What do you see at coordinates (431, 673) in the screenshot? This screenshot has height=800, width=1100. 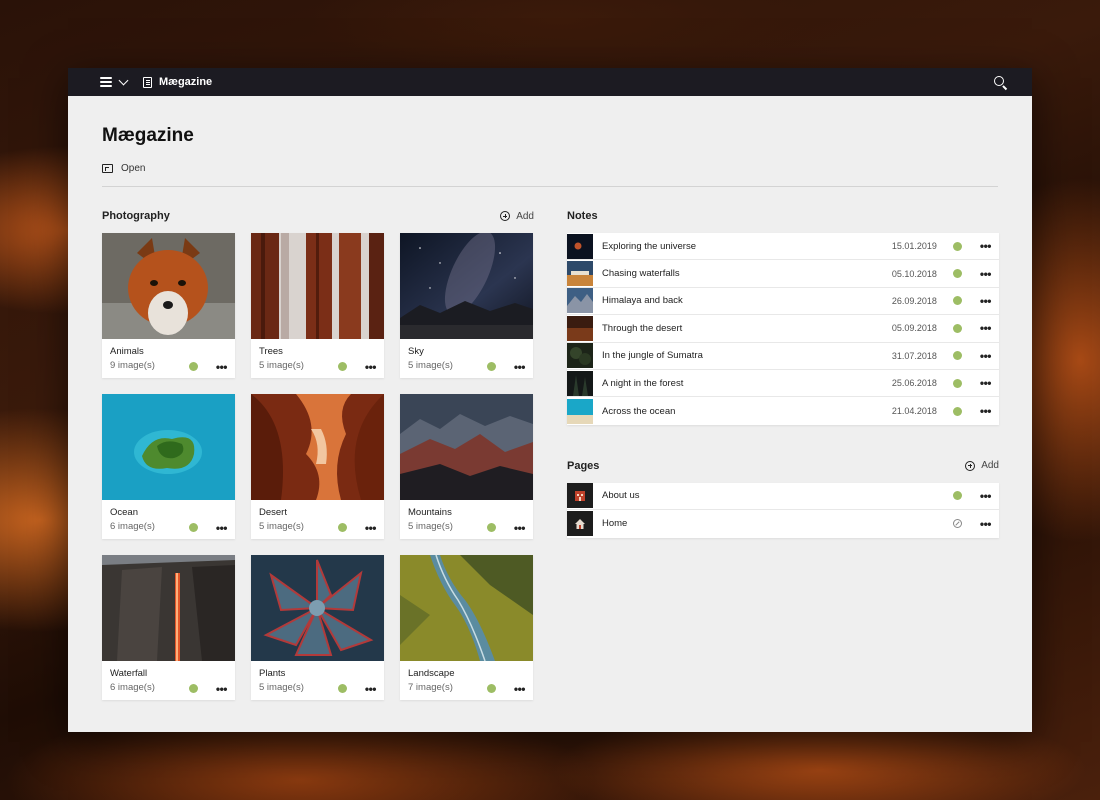 I see `album-name: Landscape` at bounding box center [431, 673].